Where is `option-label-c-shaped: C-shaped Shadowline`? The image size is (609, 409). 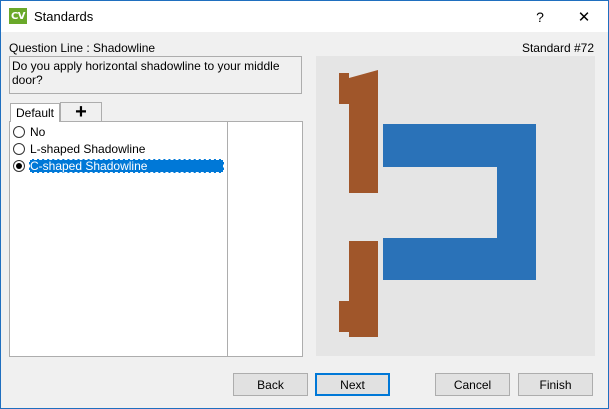 option-label-c-shaped: C-shaped Shadowline is located at coordinates (126, 166).